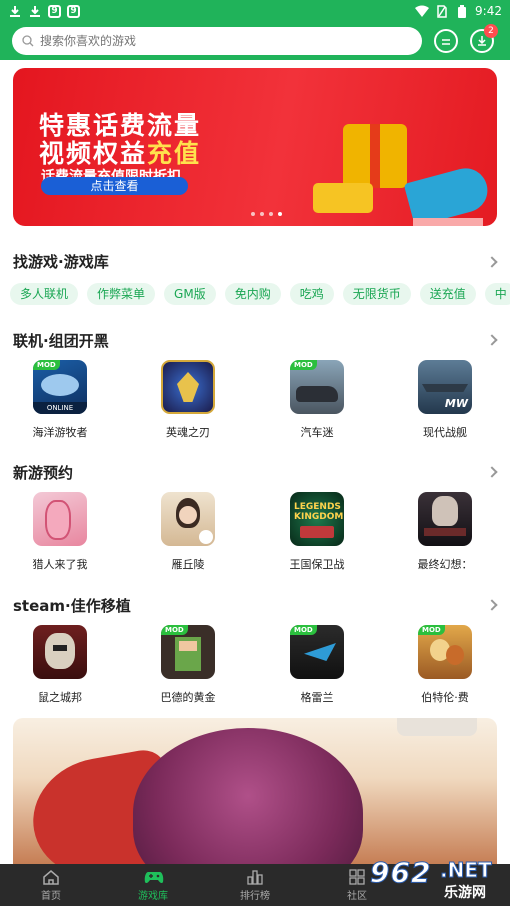 The width and height of the screenshot is (510, 906). What do you see at coordinates (466, 870) in the screenshot?
I see `watermark-suffix: .NET` at bounding box center [466, 870].